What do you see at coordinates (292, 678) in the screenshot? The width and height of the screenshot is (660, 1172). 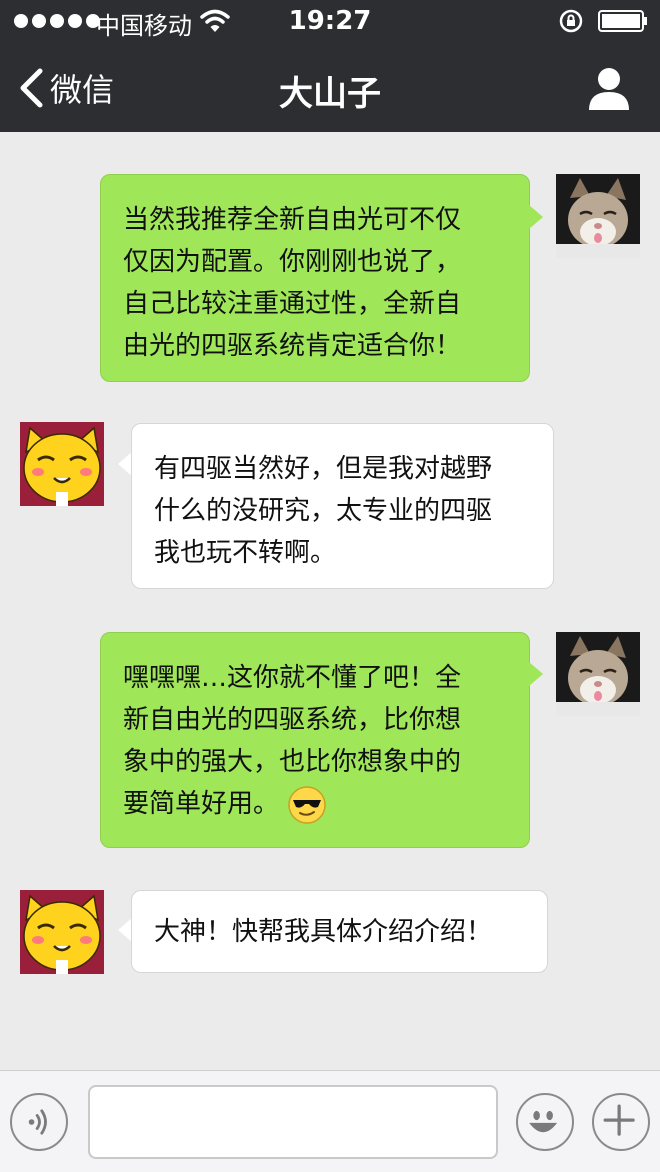 I see `message-line: 嘿嘿嘿…这你就不懂了吧！全` at bounding box center [292, 678].